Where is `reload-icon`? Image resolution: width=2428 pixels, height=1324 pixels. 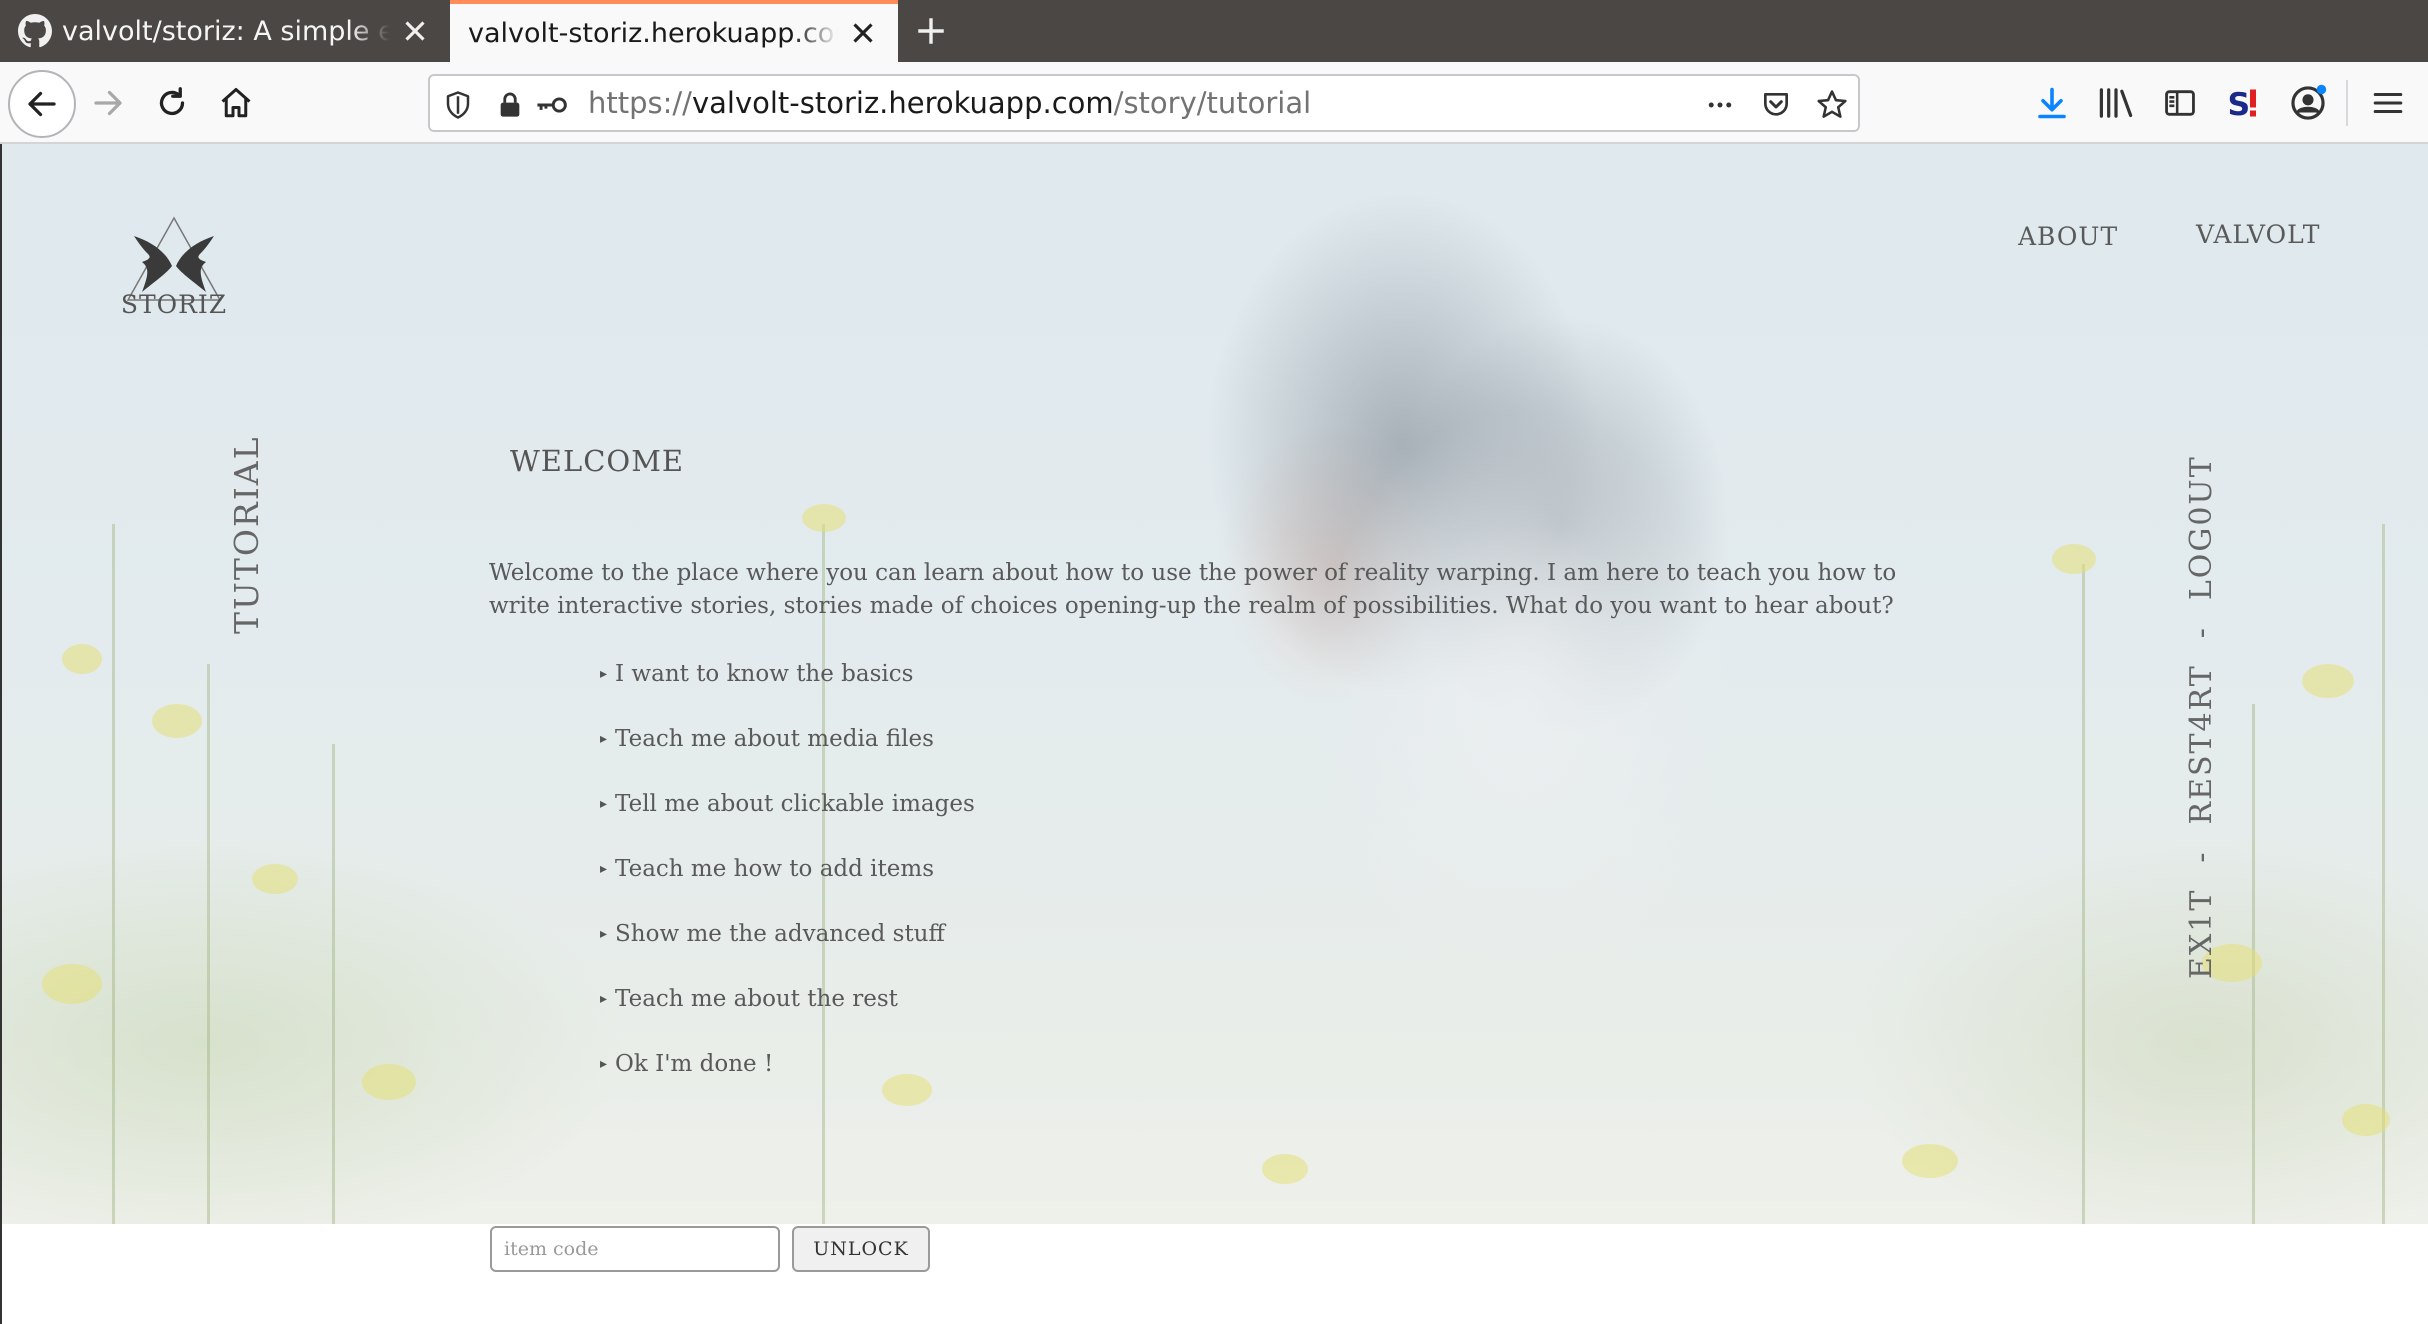 reload-icon is located at coordinates (172, 101).